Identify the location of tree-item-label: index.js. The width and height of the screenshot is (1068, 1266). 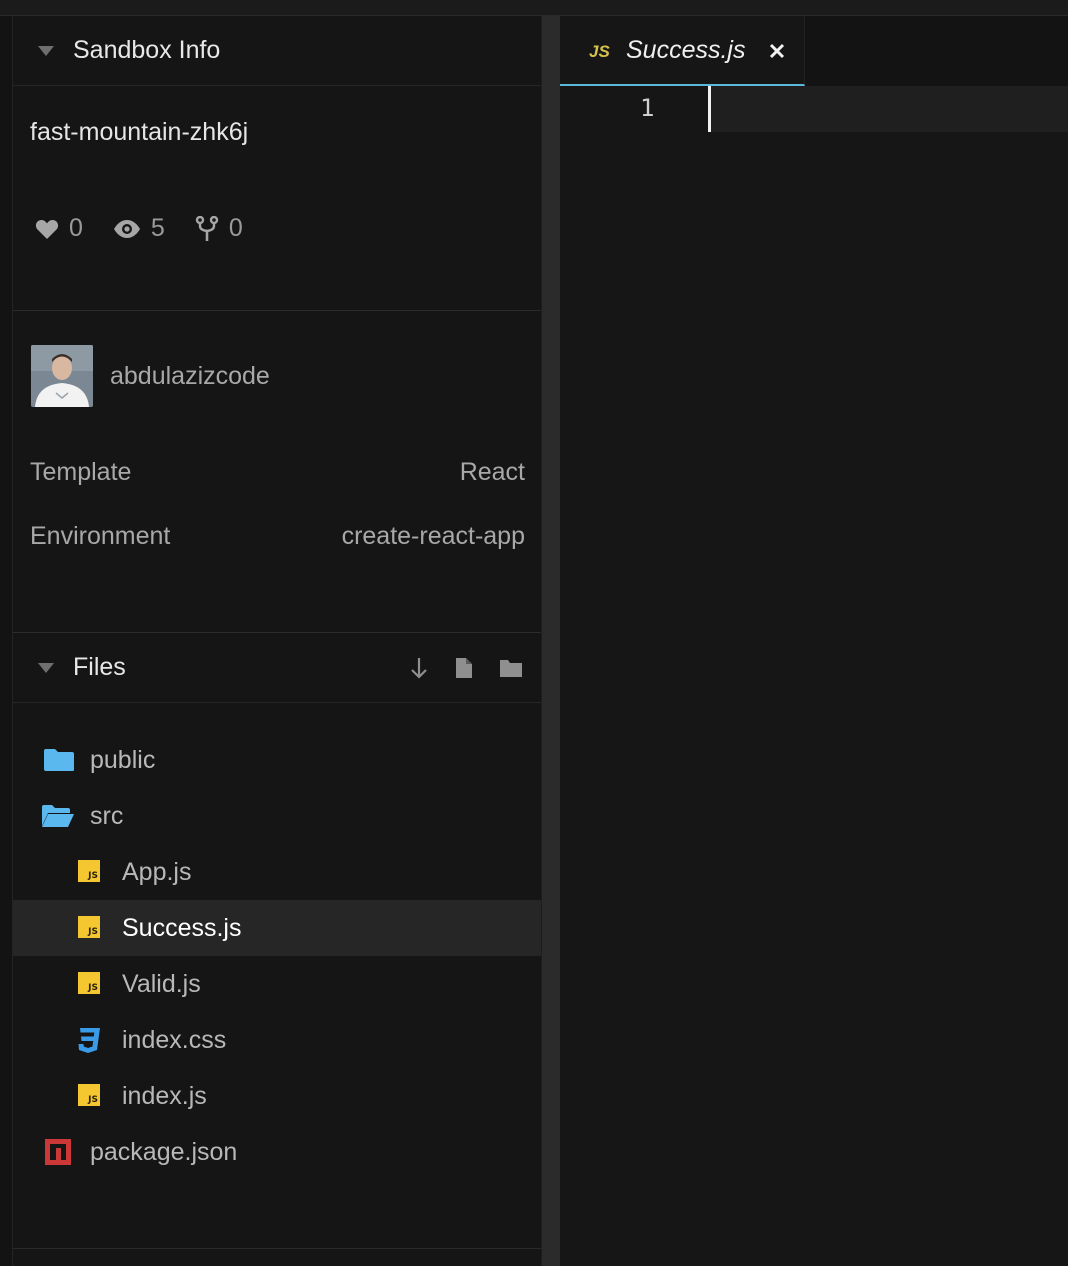
(164, 1095).